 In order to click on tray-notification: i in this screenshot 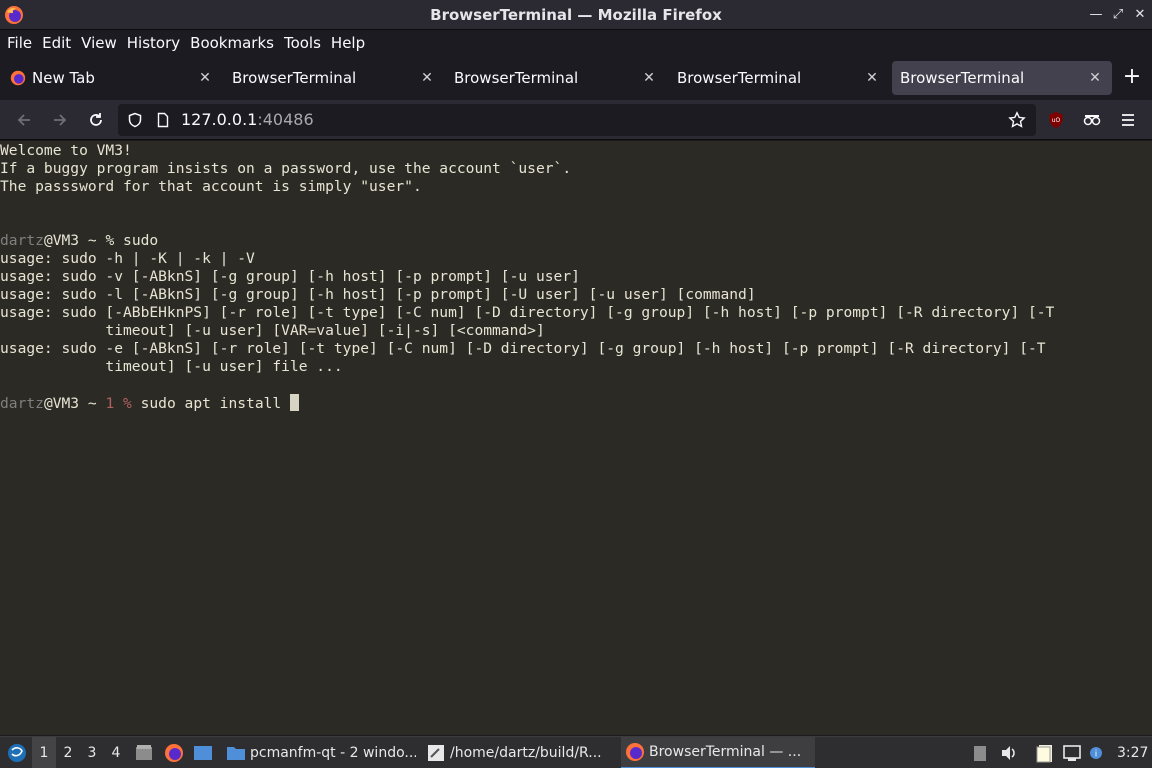, I will do `click(1096, 752)`.